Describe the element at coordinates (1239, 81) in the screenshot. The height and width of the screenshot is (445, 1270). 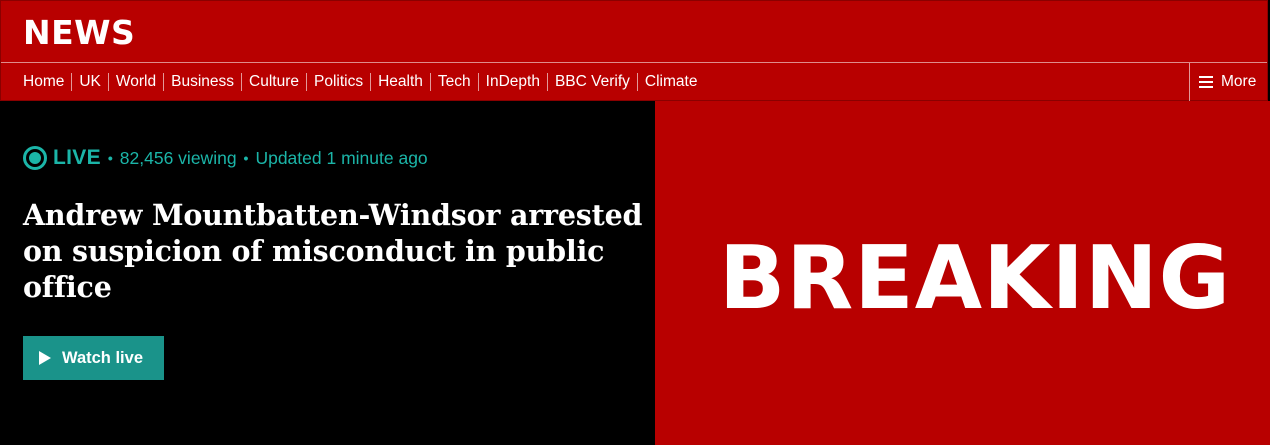
I see `more-label: More` at that location.